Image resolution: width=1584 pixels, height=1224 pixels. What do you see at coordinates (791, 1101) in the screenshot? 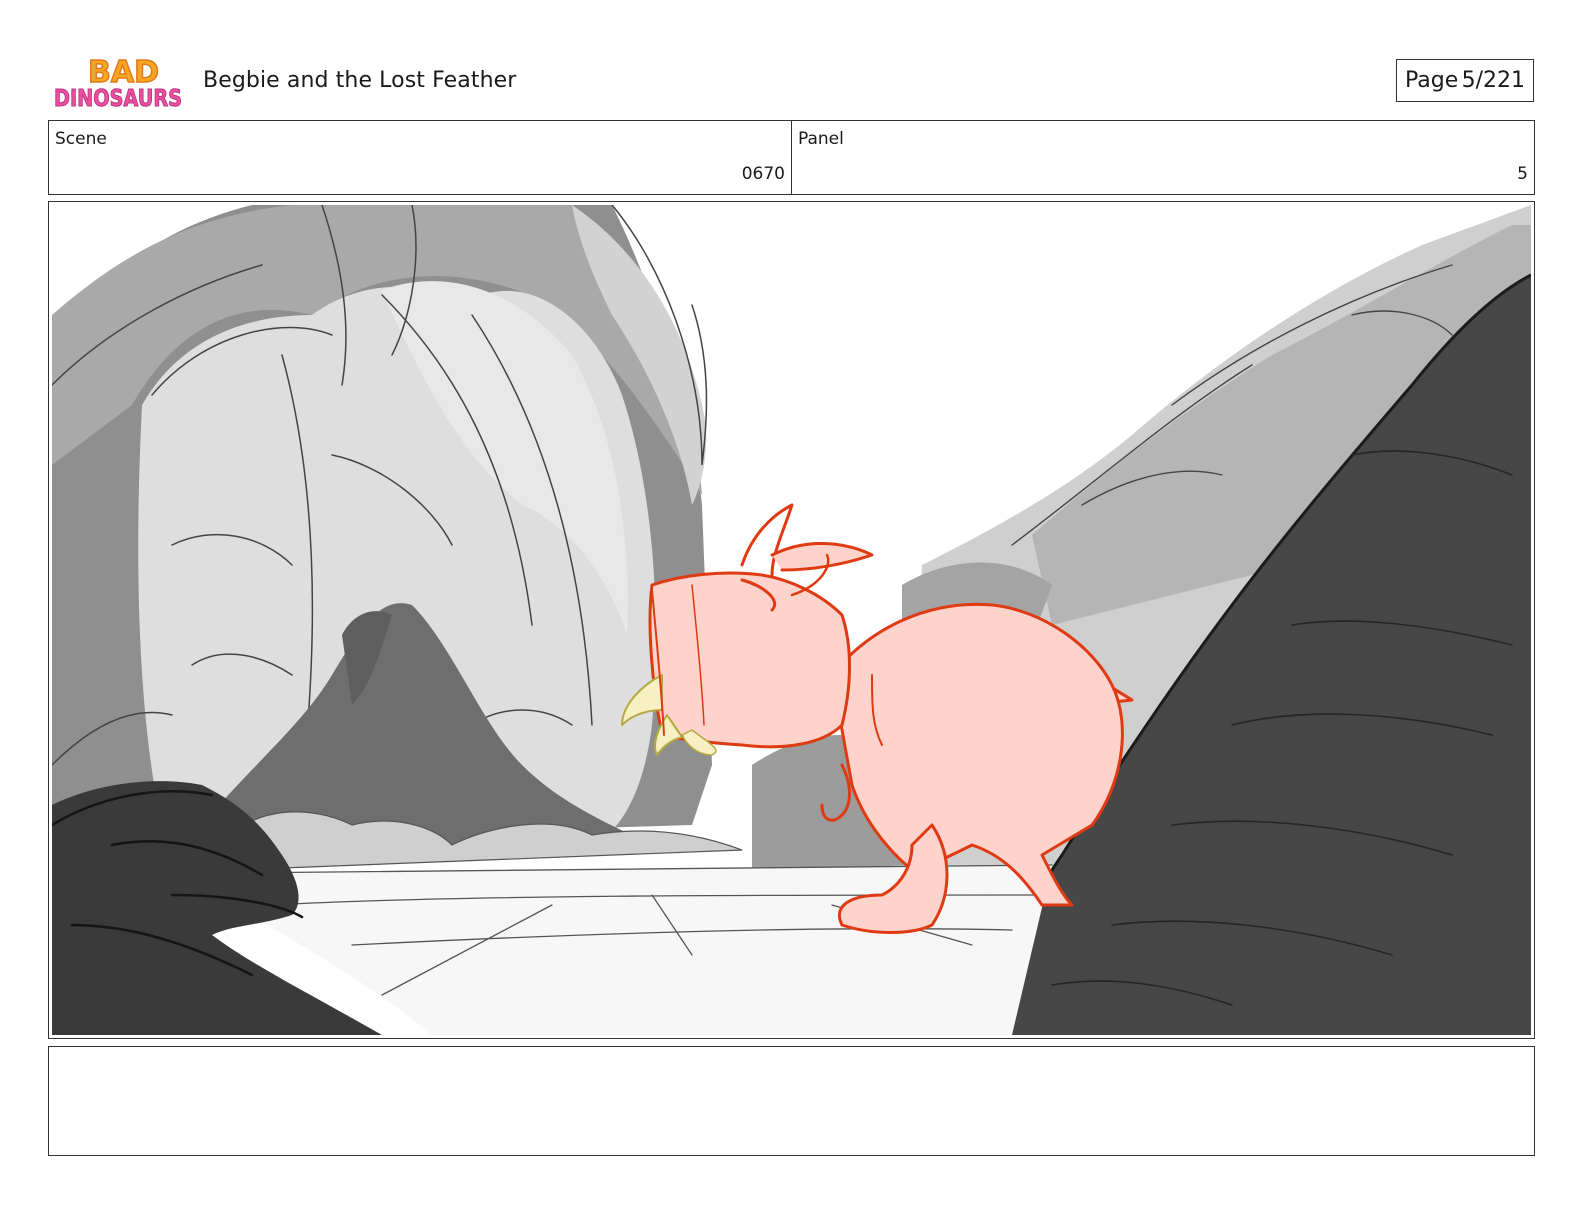
I see `panel-notes` at bounding box center [791, 1101].